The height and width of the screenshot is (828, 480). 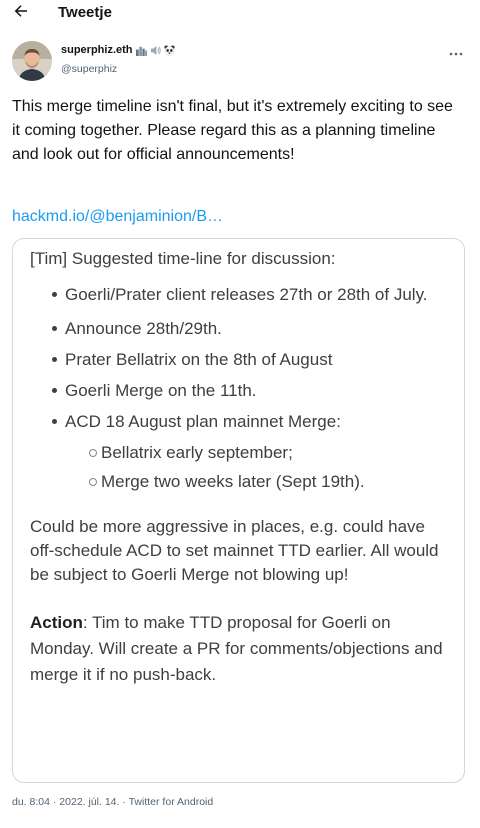 What do you see at coordinates (97, 50) in the screenshot?
I see `display-name-text: superphiz.eth` at bounding box center [97, 50].